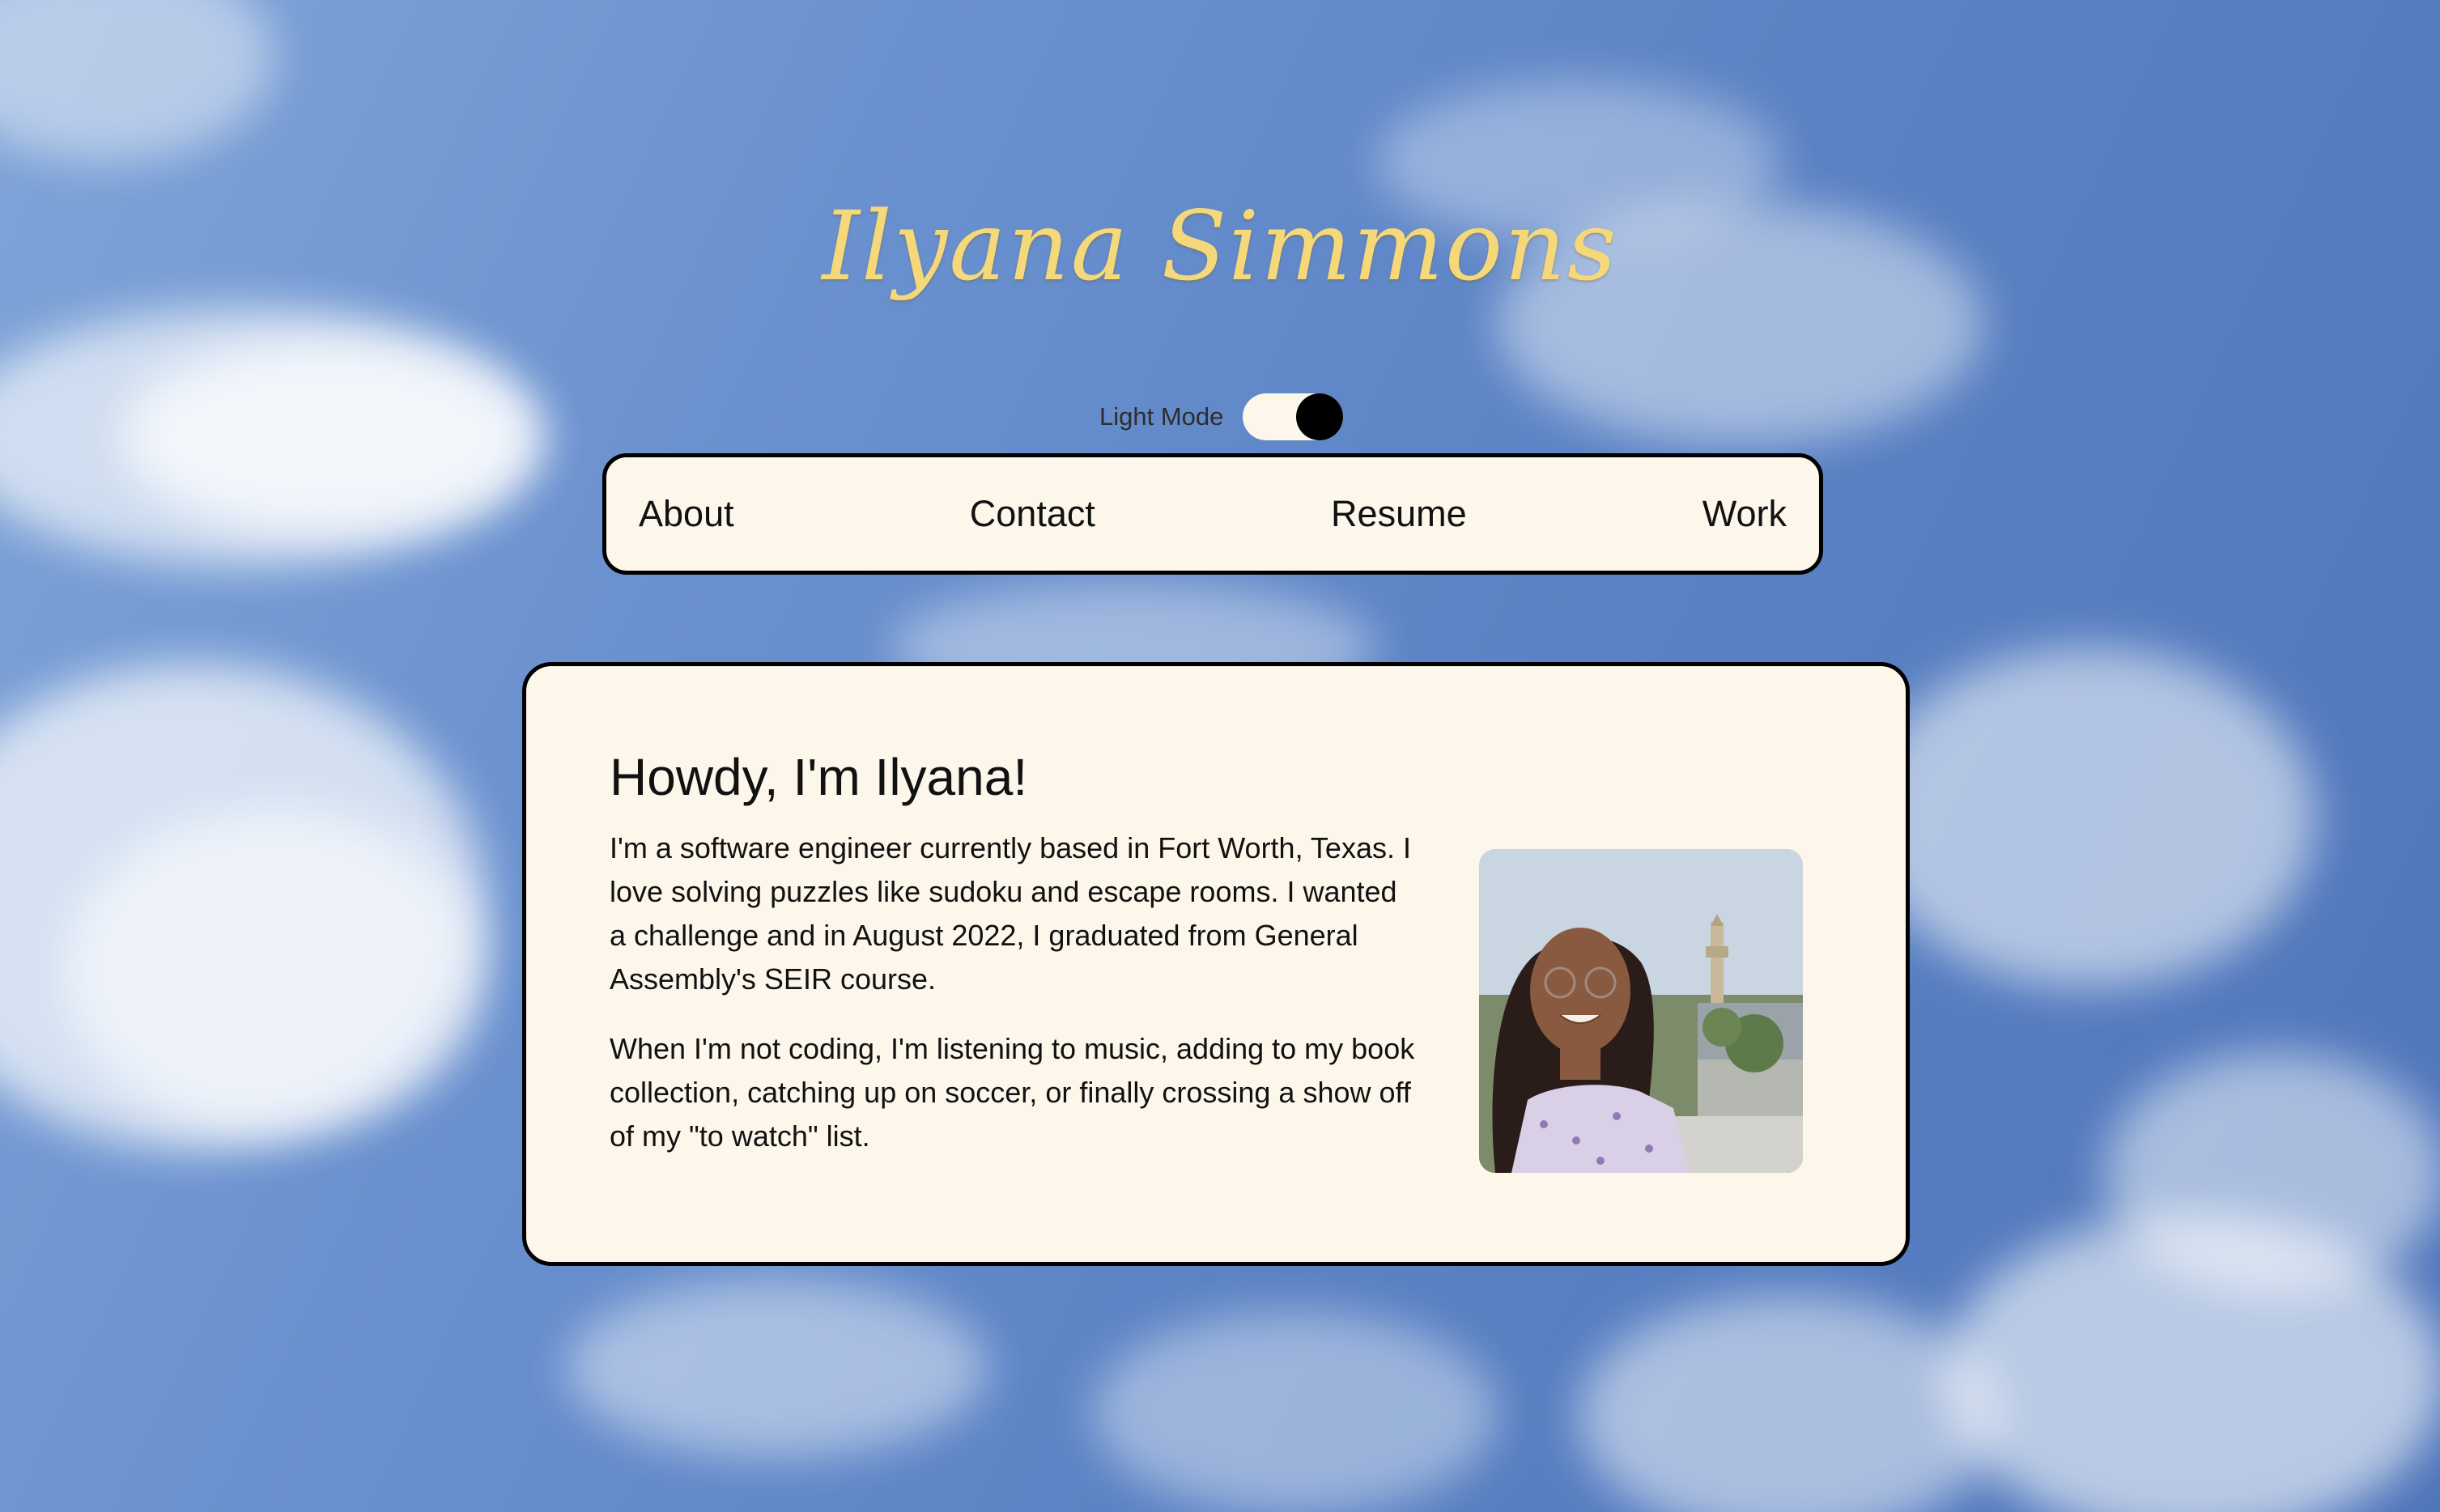 This screenshot has width=2440, height=1512. I want to click on theme-toggle-switch, so click(1293, 416).